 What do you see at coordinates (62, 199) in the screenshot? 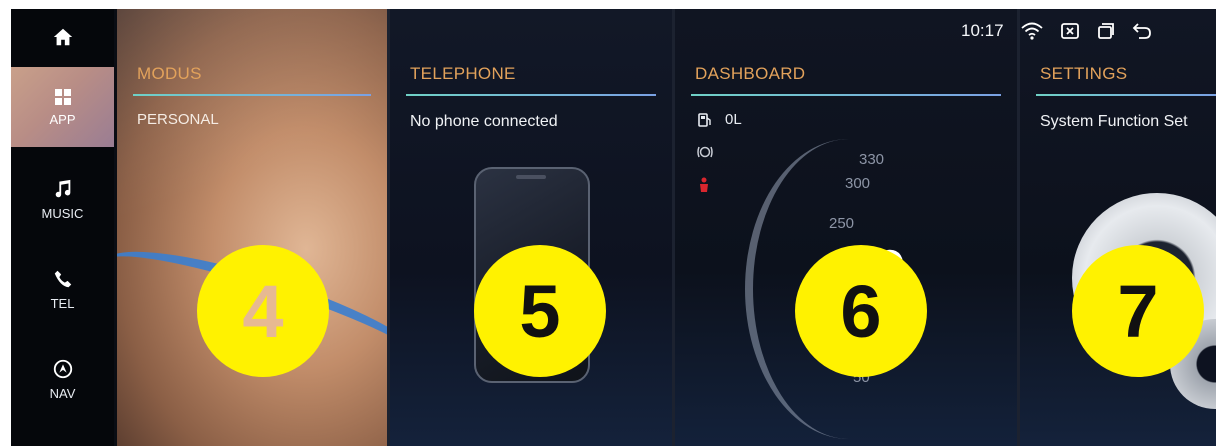
I see `sidebar-item-music: MUSIC` at bounding box center [62, 199].